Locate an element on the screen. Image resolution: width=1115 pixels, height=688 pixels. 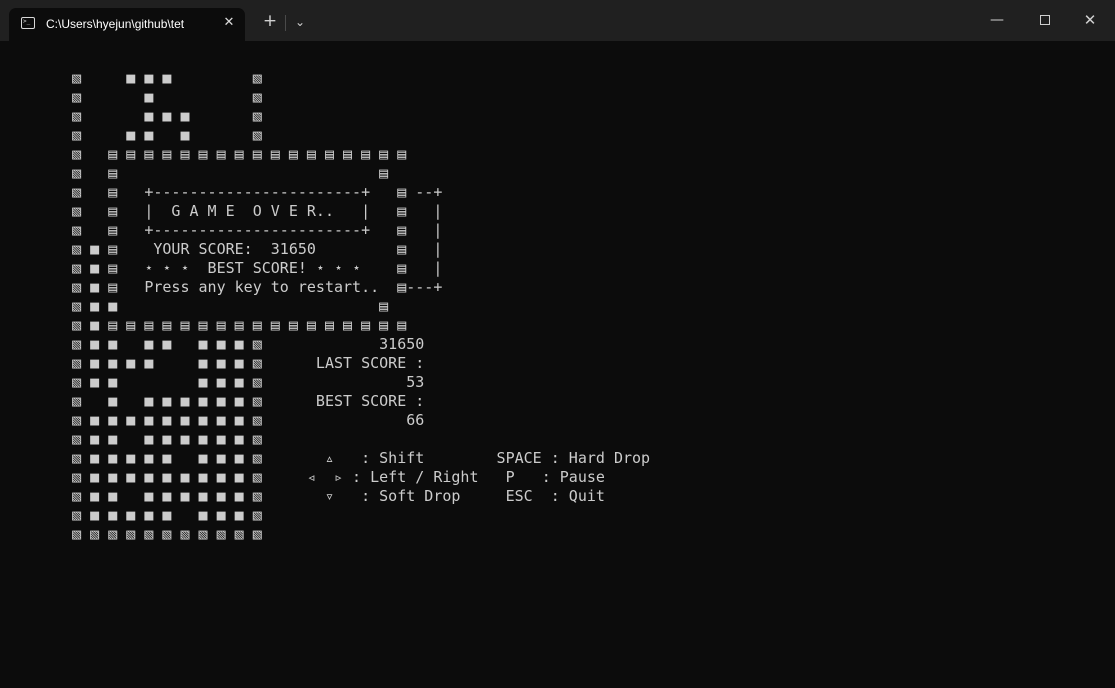
terminal-line: ▧ ■ ■ ■ ■ ■ ■ ■ ▧ BEST SCORE : is located at coordinates (235, 401).